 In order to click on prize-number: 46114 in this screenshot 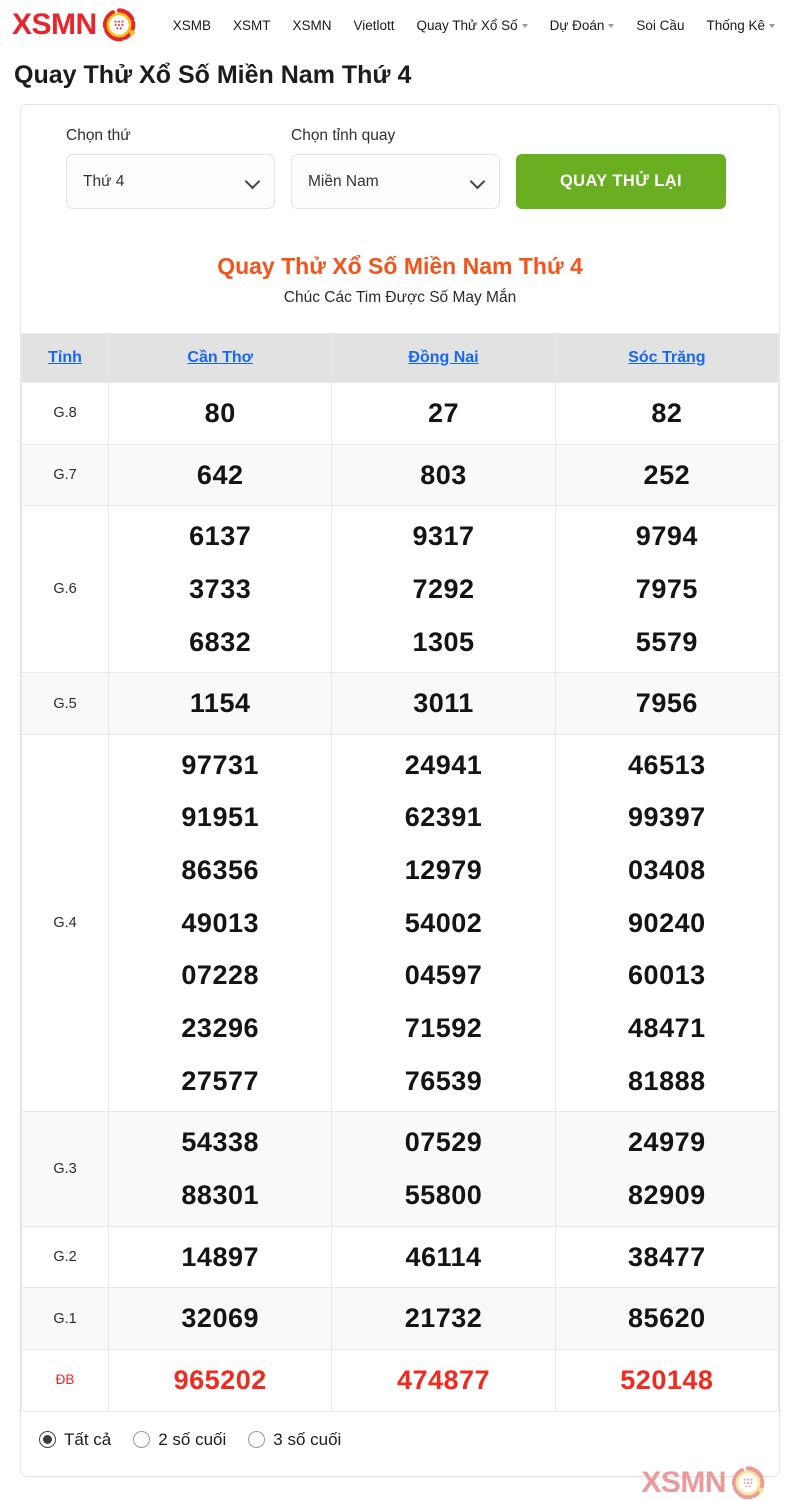, I will do `click(443, 1256)`.